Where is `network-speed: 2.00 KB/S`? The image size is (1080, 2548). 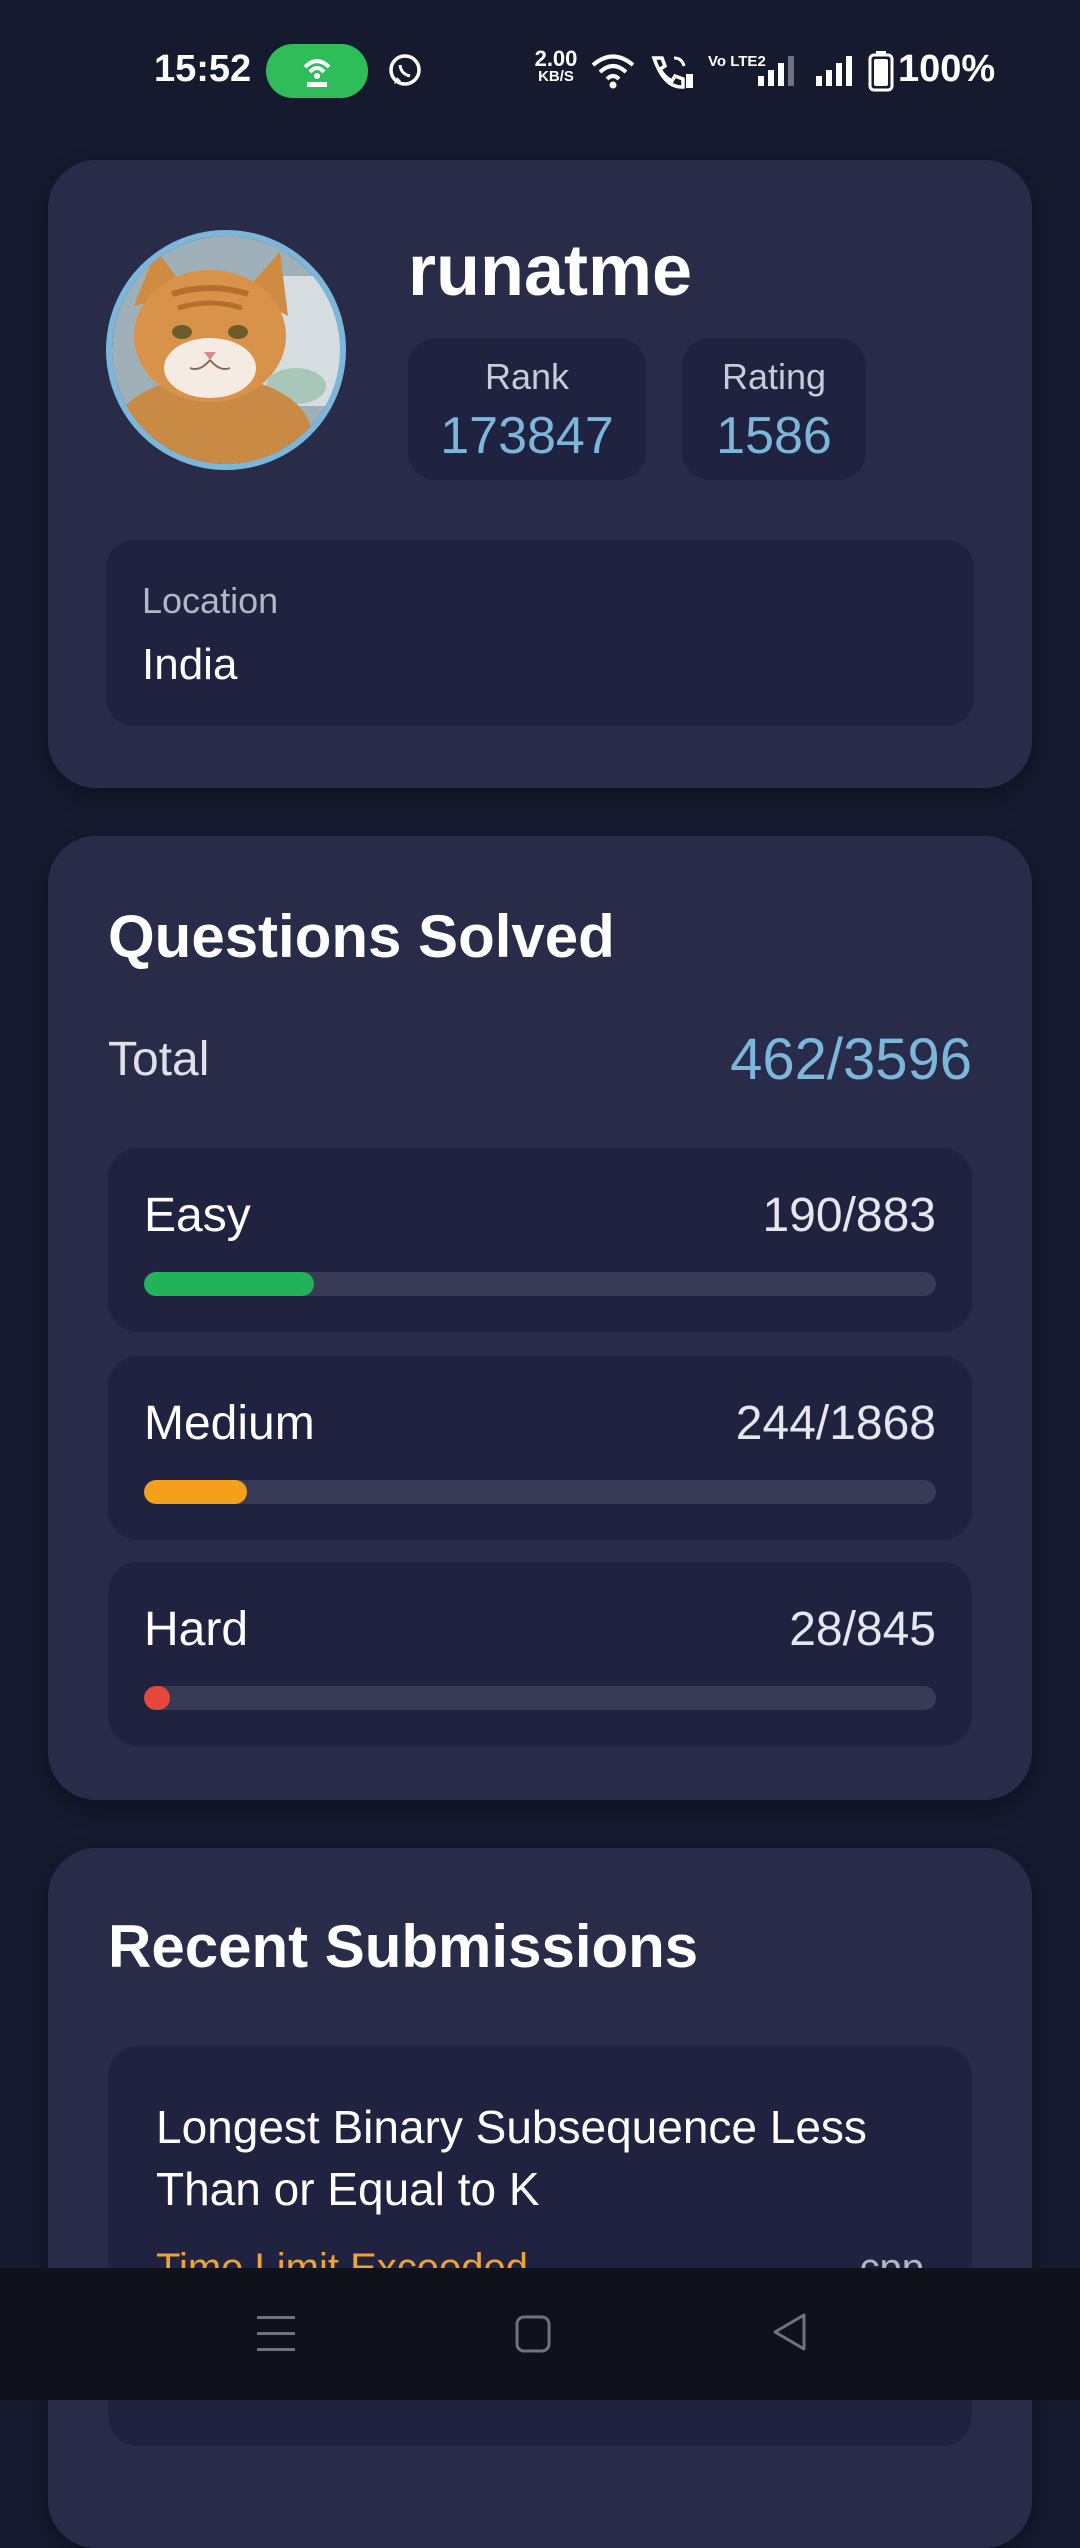 network-speed: 2.00 KB/S is located at coordinates (556, 66).